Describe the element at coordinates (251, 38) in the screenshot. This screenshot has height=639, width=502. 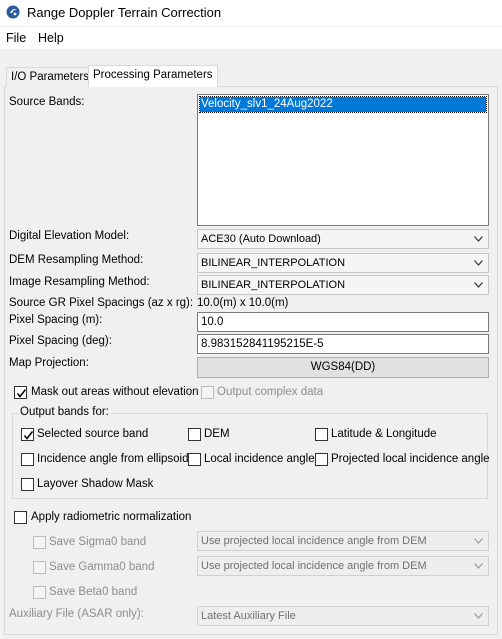
I see `menu-bar: File Help` at that location.